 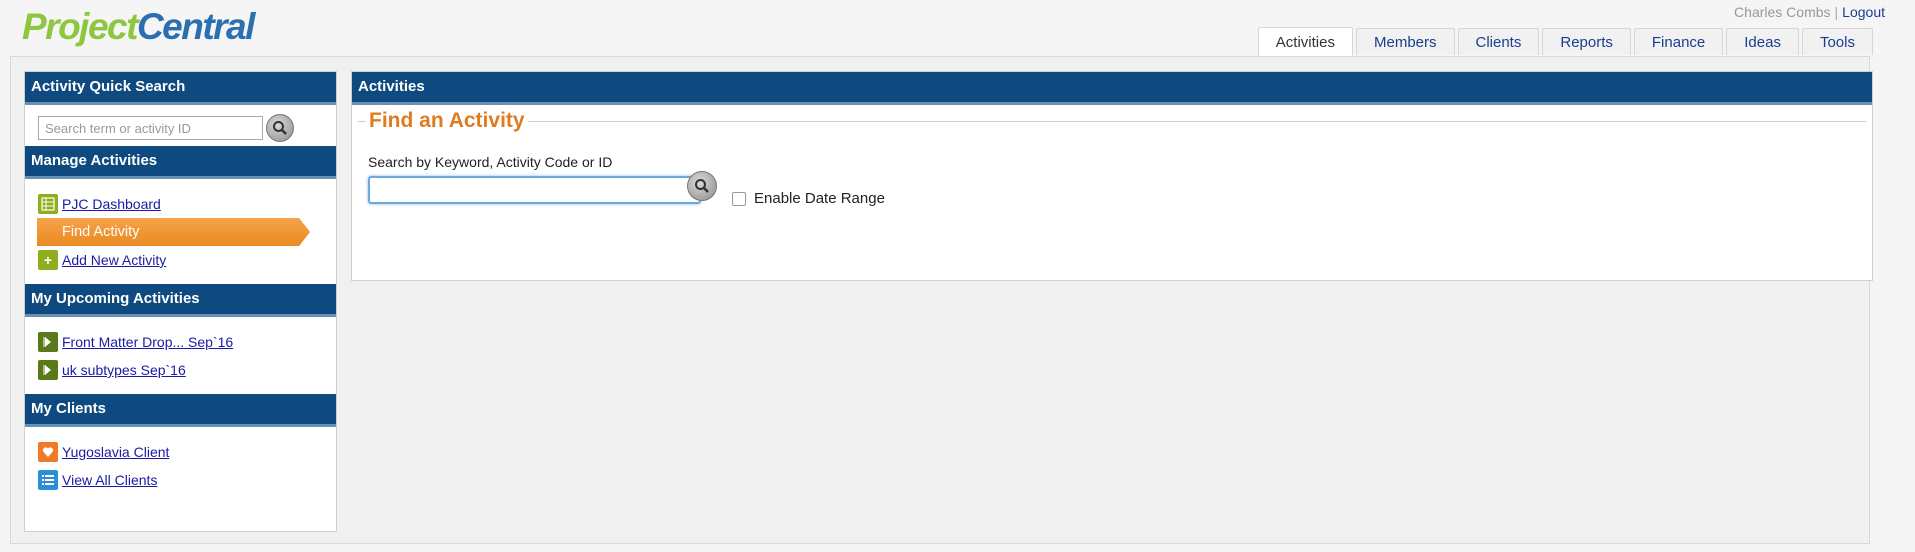 What do you see at coordinates (819, 198) in the screenshot?
I see `date-range-label: Enable Date Range` at bounding box center [819, 198].